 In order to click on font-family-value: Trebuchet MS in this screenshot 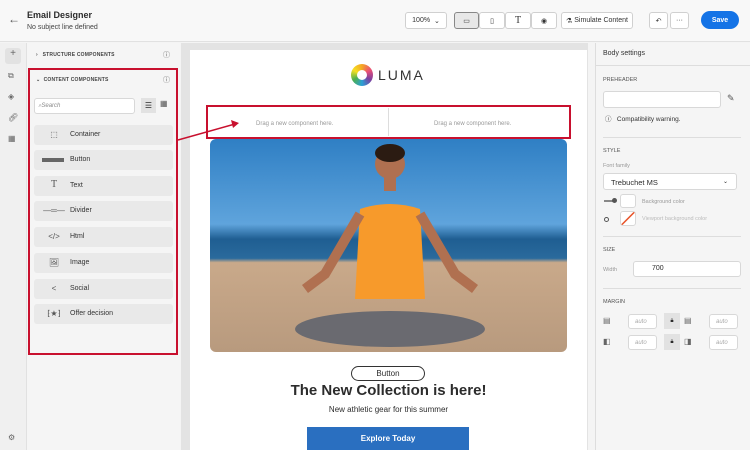, I will do `click(634, 182)`.